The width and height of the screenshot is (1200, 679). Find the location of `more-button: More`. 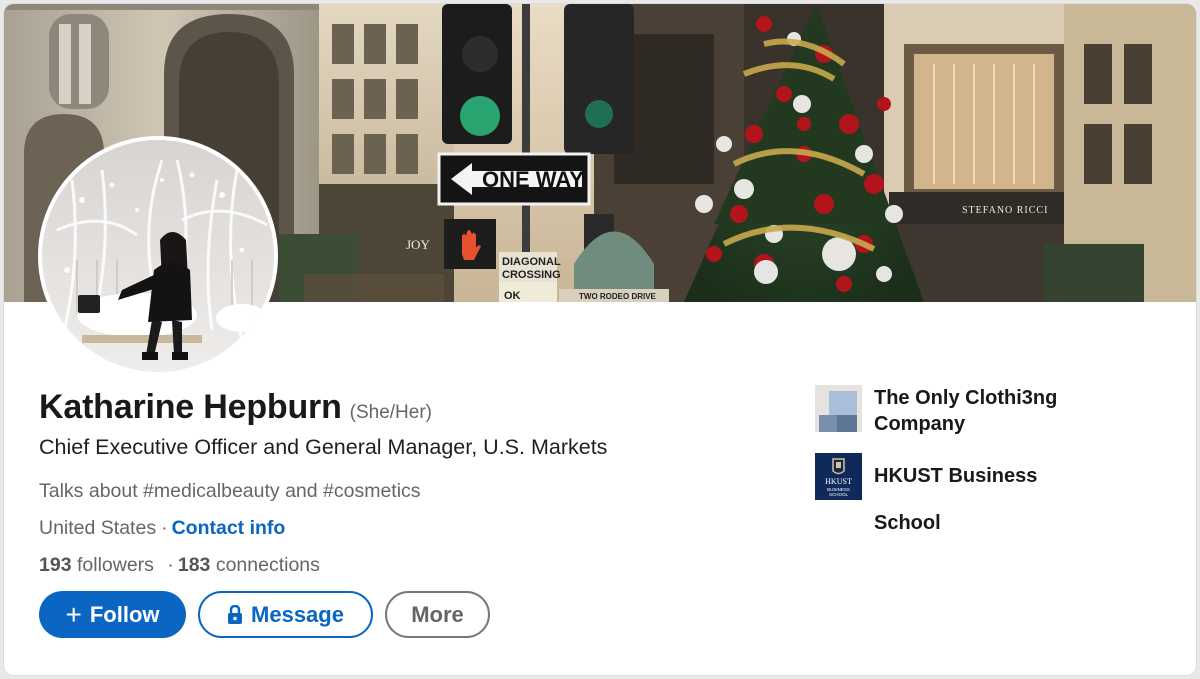

more-button: More is located at coordinates (437, 614).